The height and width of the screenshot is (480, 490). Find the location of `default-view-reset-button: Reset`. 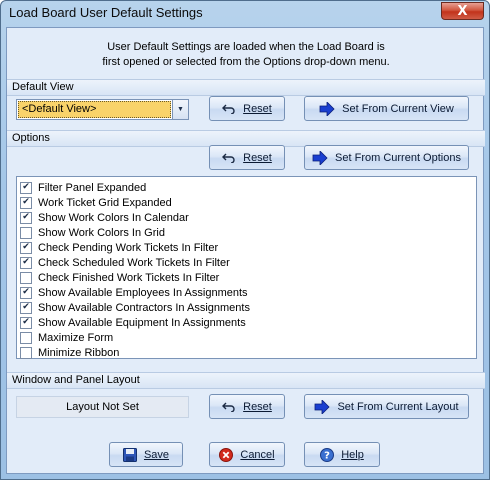

default-view-reset-button: Reset is located at coordinates (247, 108).